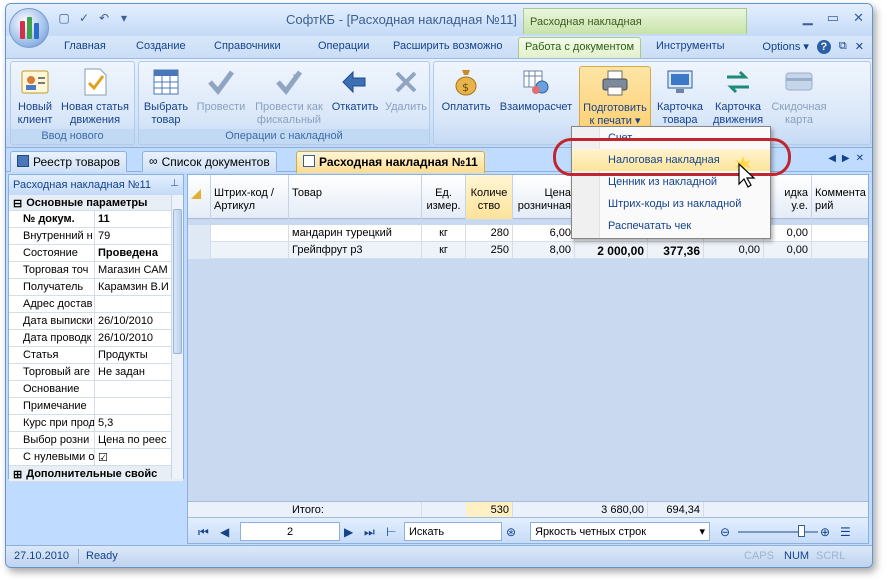  What do you see at coordinates (823, 47) in the screenshot?
I see `help-icon: ?` at bounding box center [823, 47].